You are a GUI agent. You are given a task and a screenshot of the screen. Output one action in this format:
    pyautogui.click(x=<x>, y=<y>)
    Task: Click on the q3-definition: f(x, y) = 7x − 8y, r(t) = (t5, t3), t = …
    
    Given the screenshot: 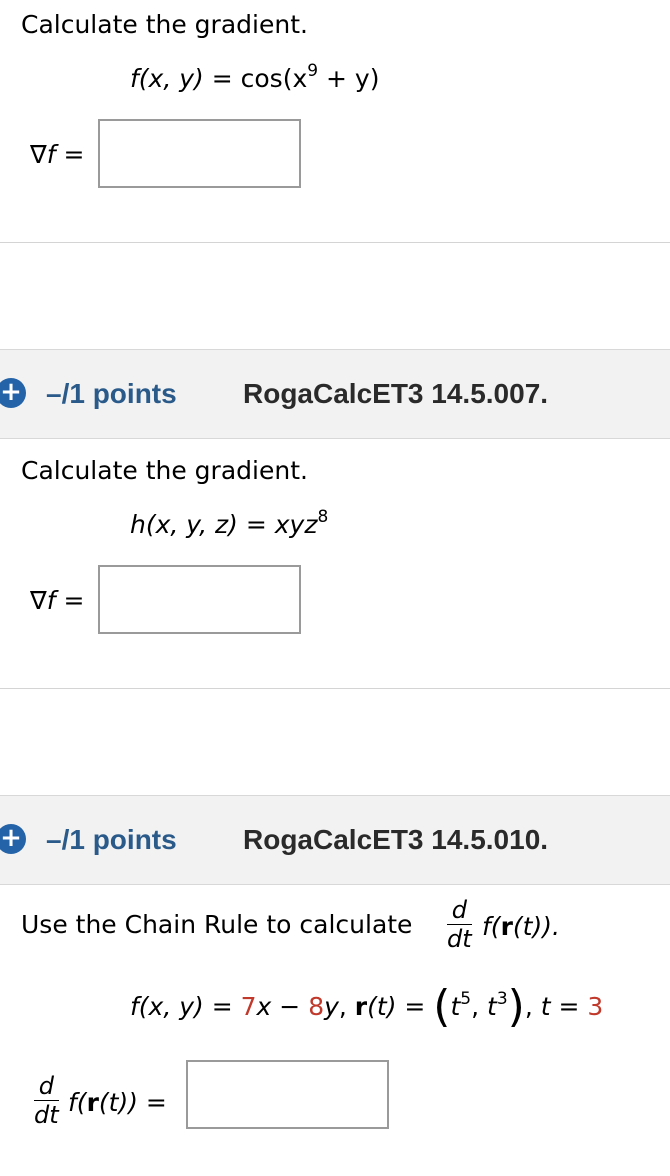 What is the action you would take?
    pyautogui.click(x=367, y=1006)
    